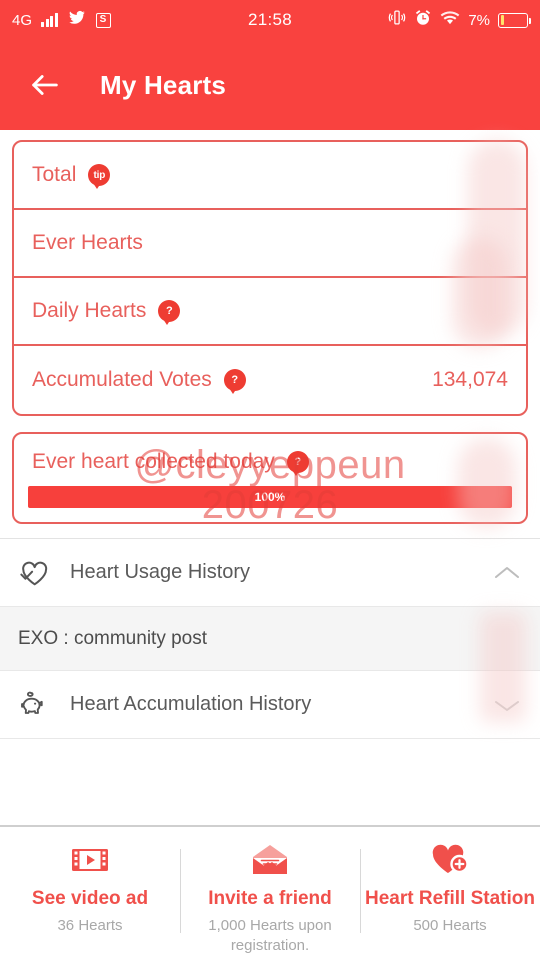 Image resolution: width=540 pixels, height=960 pixels. What do you see at coordinates (270, 85) in the screenshot?
I see `app-bar: My Hearts` at bounding box center [270, 85].